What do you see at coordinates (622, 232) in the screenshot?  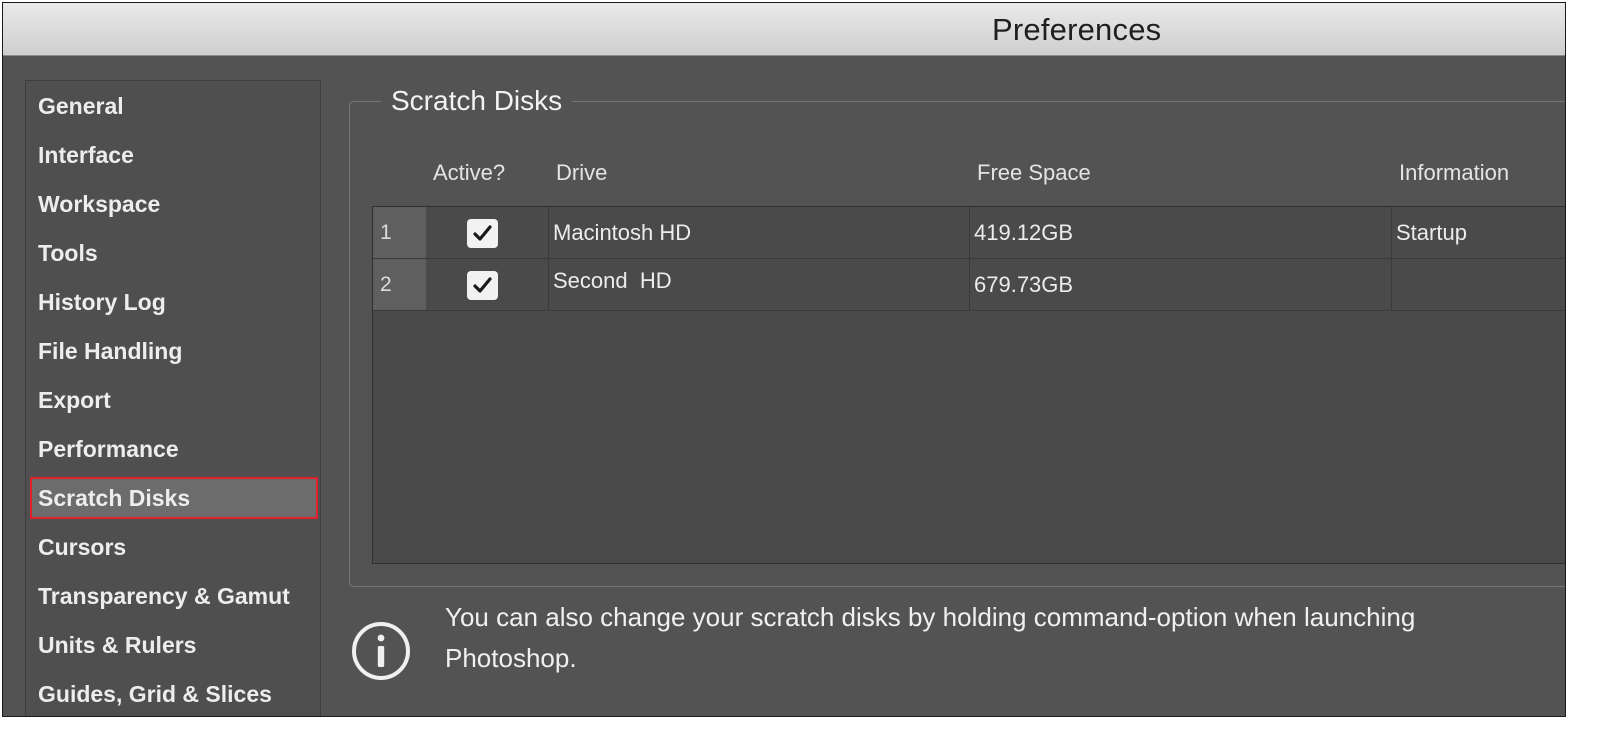 I see `drive-name: Macintosh HD` at bounding box center [622, 232].